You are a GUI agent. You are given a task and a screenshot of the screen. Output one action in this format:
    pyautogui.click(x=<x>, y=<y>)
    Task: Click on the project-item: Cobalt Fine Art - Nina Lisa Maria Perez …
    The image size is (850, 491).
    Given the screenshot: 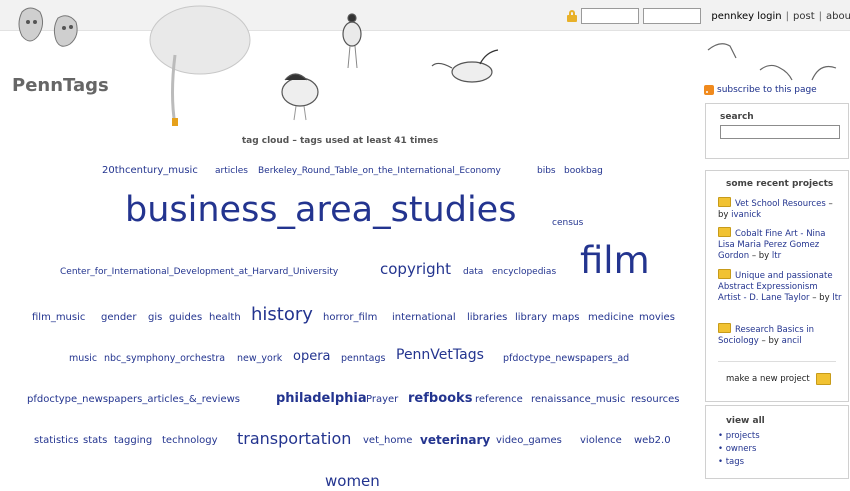 What is the action you would take?
    pyautogui.click(x=772, y=244)
    